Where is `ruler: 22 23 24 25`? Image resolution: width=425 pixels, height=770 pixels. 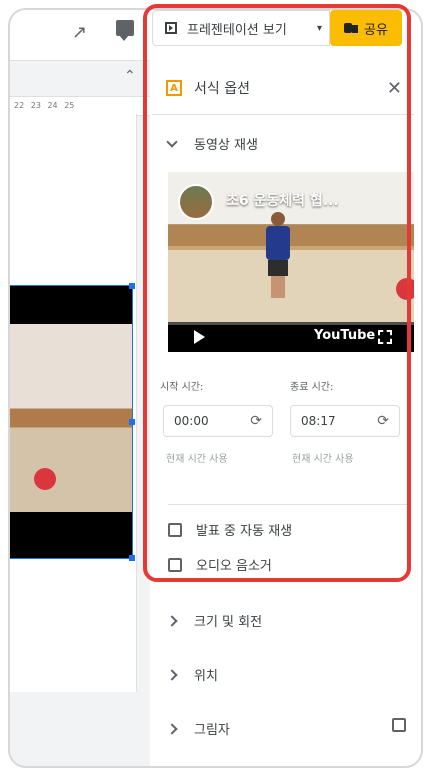
ruler: 22 23 24 25 is located at coordinates (80, 106).